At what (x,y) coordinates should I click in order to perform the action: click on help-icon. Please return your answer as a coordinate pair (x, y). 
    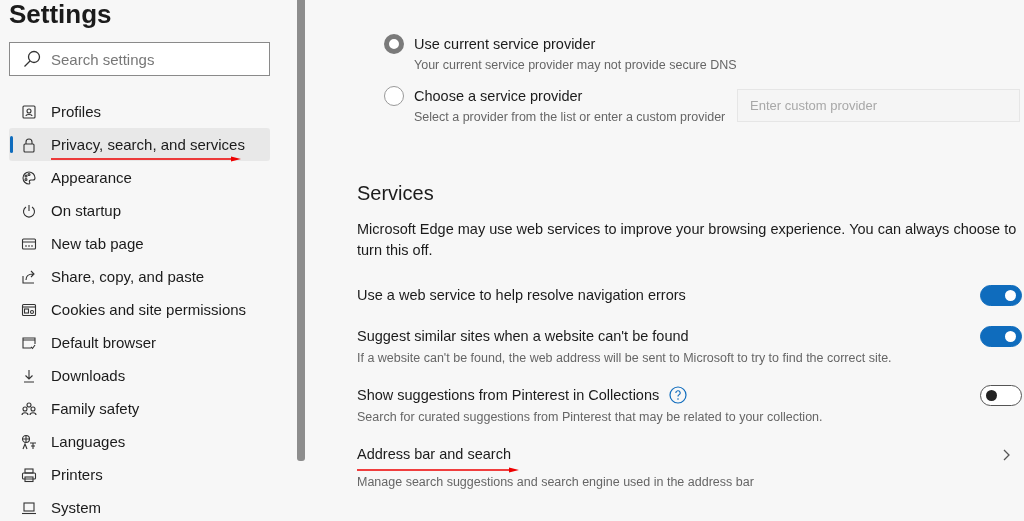
    Looking at the image, I should click on (678, 395).